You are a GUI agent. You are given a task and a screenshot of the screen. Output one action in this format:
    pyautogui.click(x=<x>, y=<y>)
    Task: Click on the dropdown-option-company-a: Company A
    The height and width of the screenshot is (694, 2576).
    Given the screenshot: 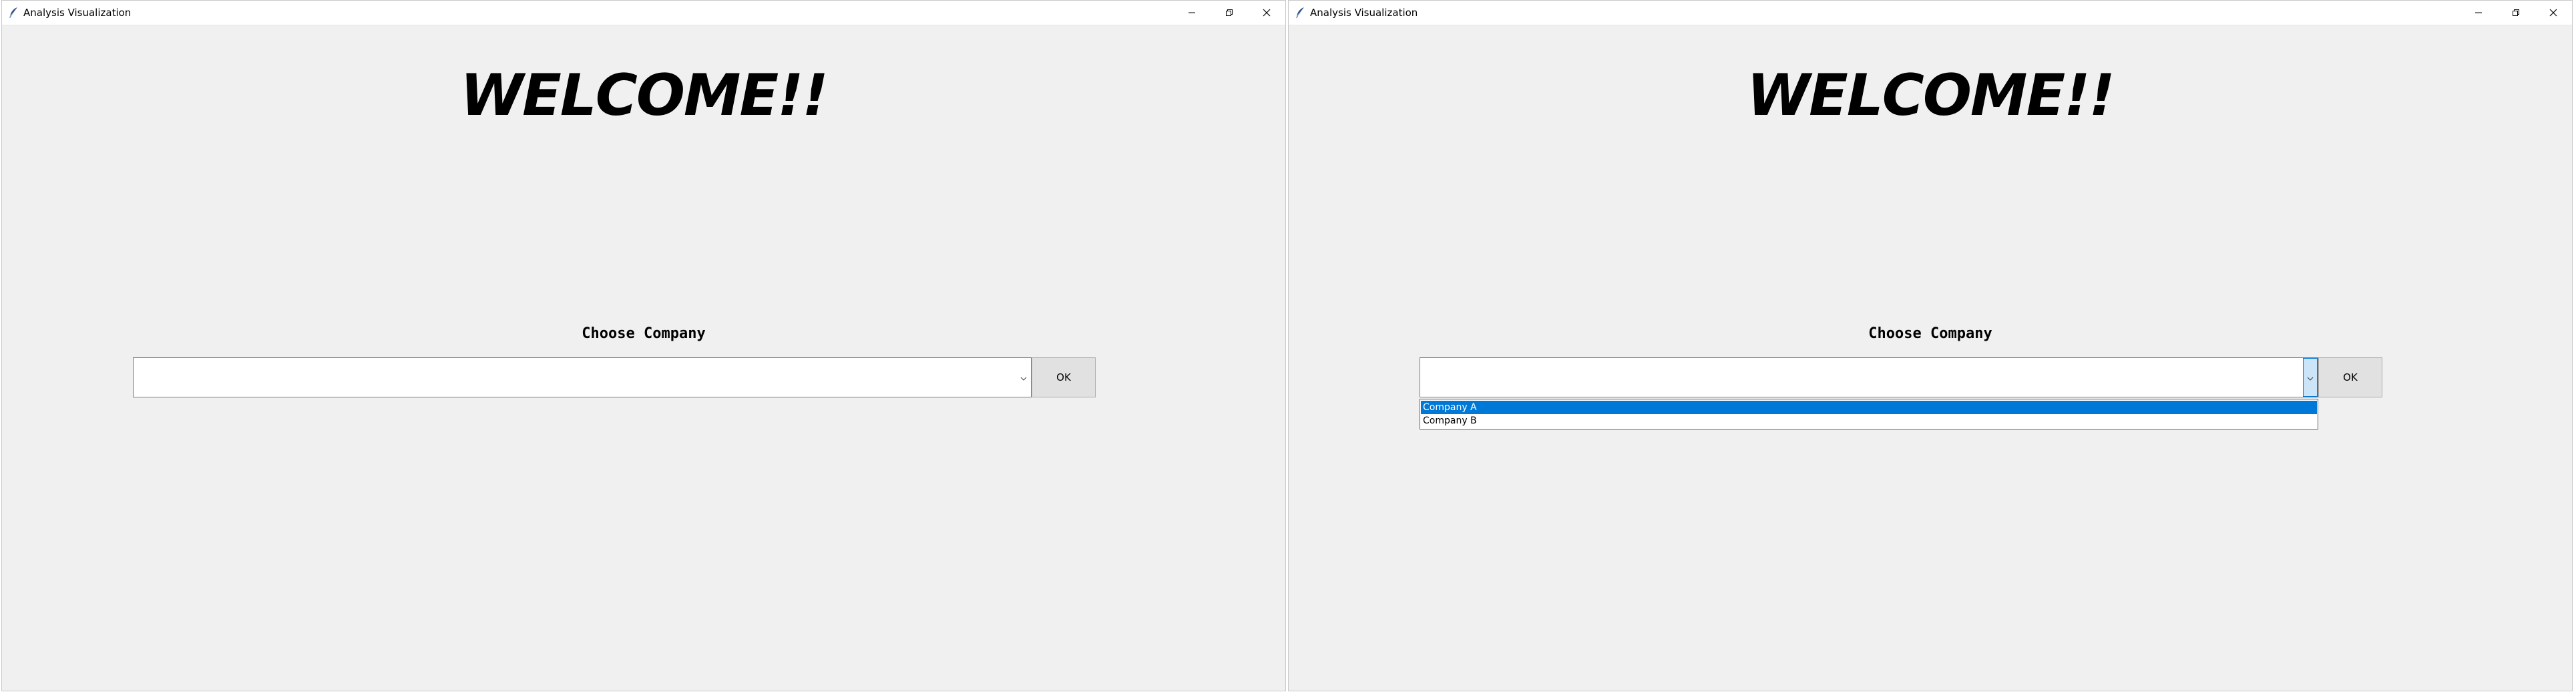 What is the action you would take?
    pyautogui.click(x=1869, y=407)
    